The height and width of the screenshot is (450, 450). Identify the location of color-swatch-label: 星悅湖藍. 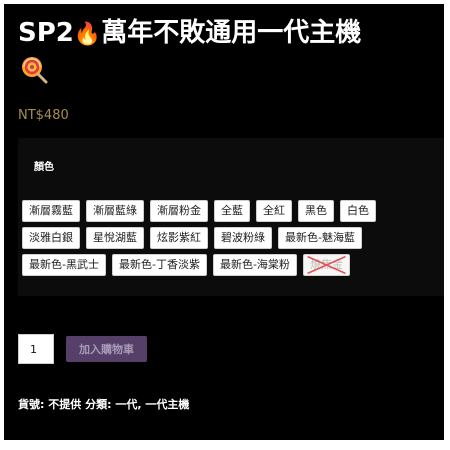
(115, 237).